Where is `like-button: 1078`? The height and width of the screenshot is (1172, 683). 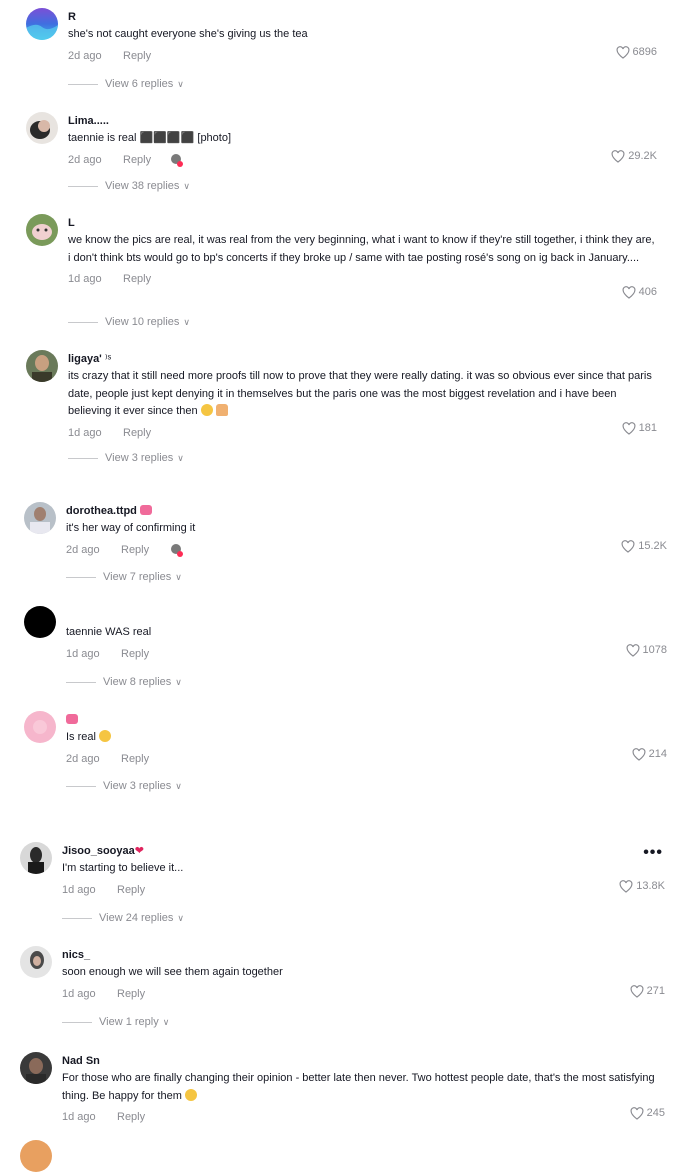 like-button: 1078 is located at coordinates (646, 650).